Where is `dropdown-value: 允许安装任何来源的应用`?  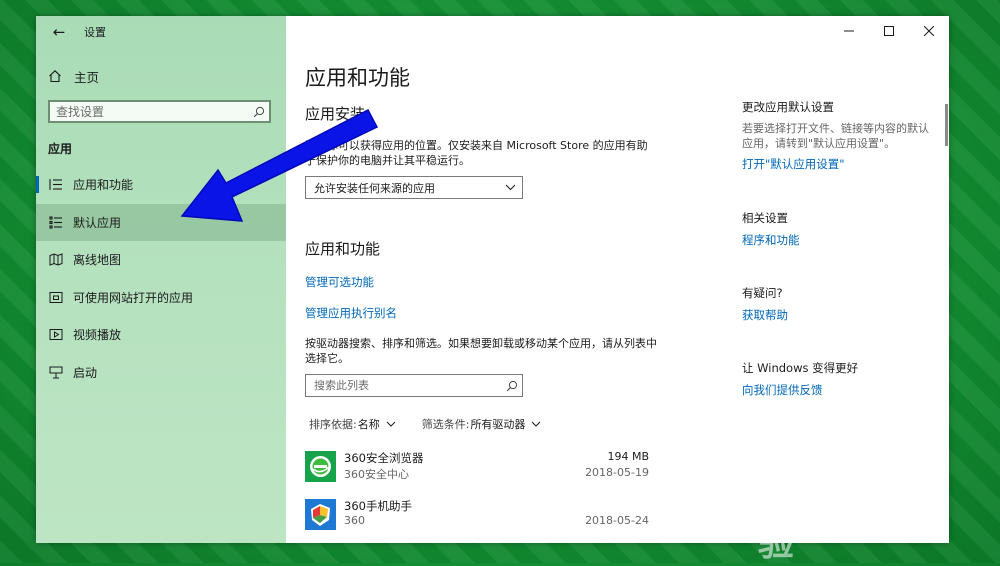 dropdown-value: 允许安装任何来源的应用 is located at coordinates (374, 188).